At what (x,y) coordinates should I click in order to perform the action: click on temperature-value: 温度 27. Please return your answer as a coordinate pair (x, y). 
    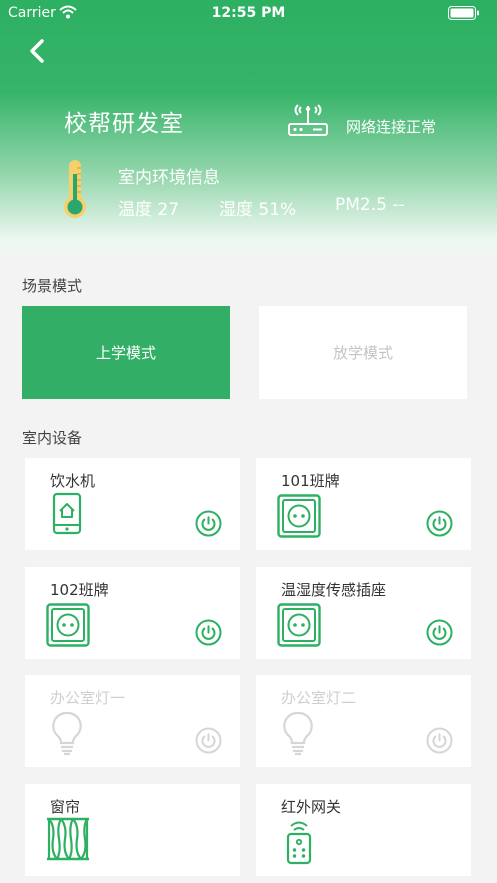
    Looking at the image, I should click on (149, 210).